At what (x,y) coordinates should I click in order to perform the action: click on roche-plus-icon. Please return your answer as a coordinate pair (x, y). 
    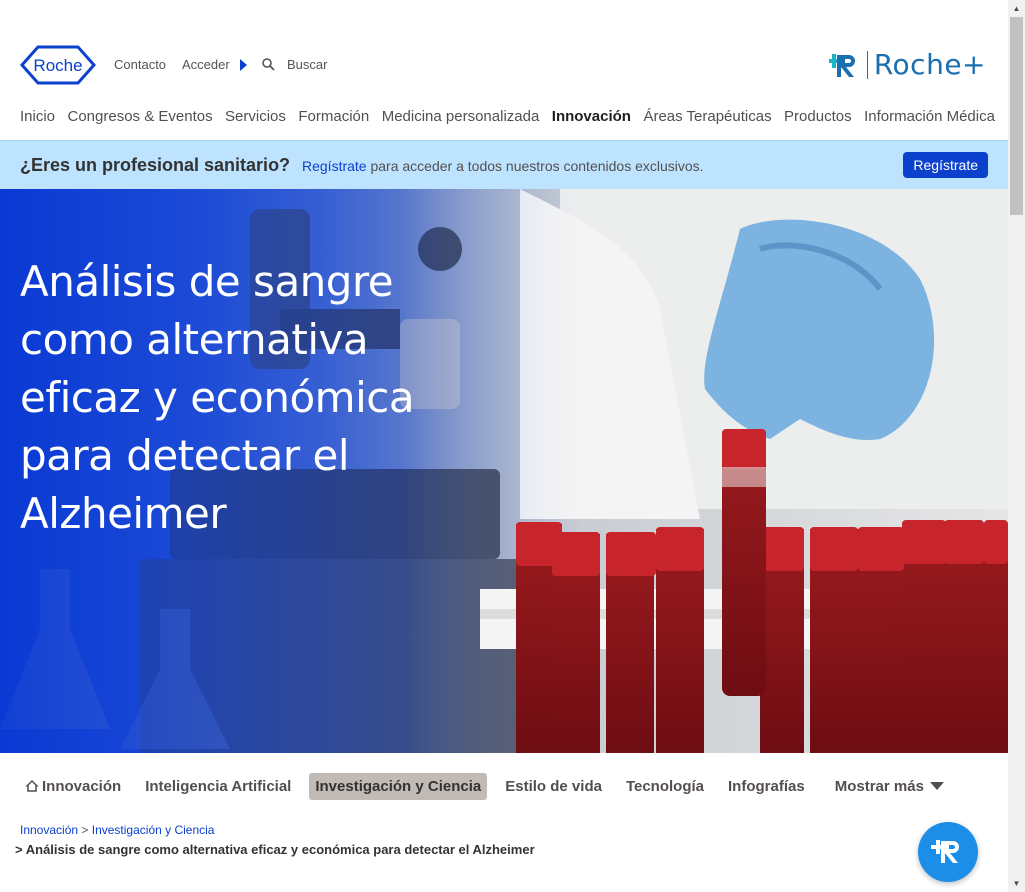
    Looking at the image, I should click on (841, 65).